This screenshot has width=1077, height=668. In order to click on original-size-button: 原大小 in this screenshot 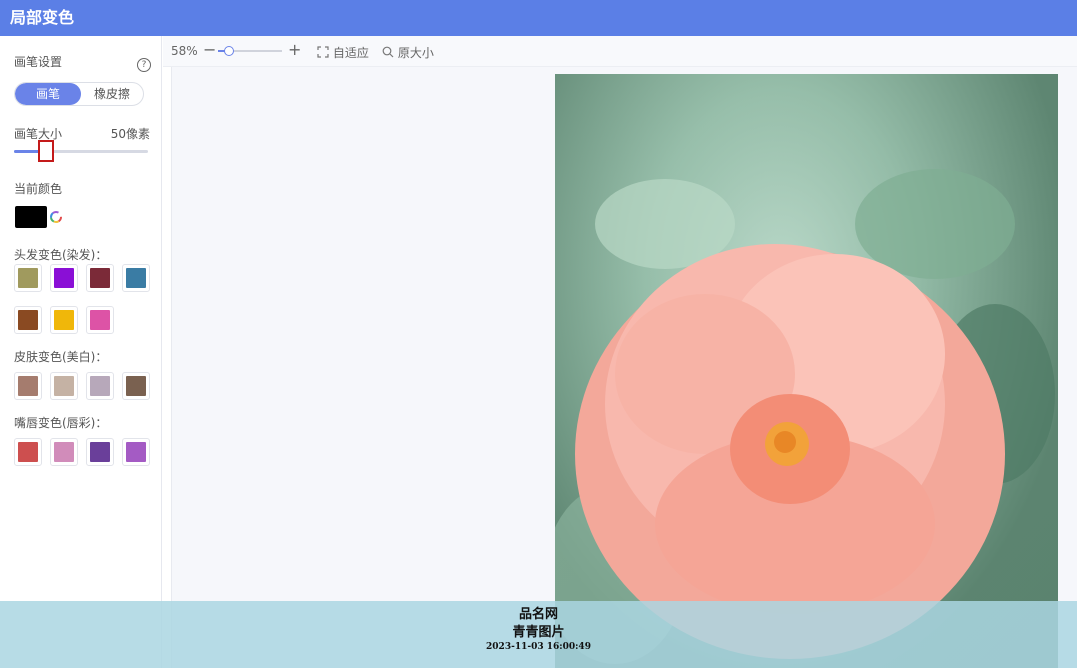, I will do `click(408, 52)`.